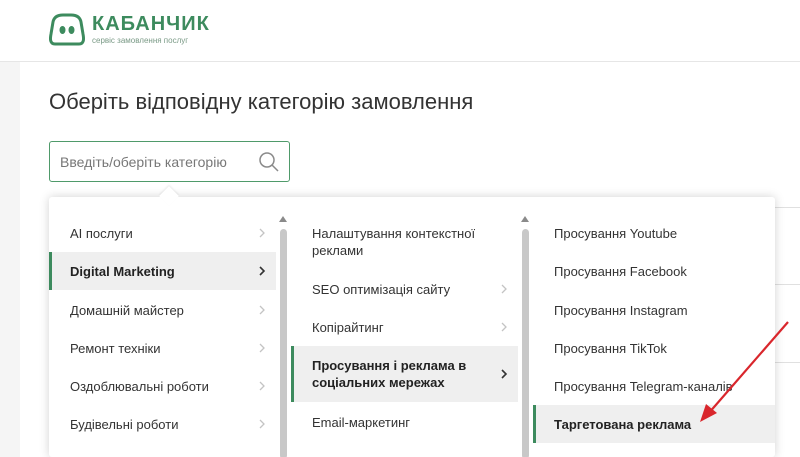  I want to click on category-item-seo: SEO оптимізація сайту, so click(404, 289).